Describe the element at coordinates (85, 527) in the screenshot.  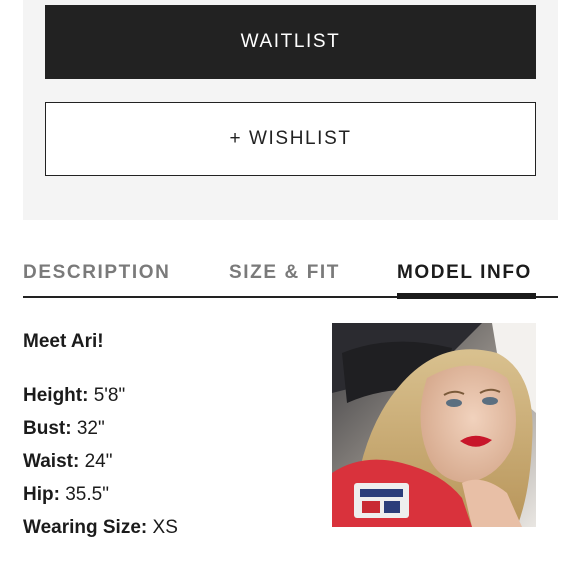
I see `stat-label: Wearing Size:` at that location.